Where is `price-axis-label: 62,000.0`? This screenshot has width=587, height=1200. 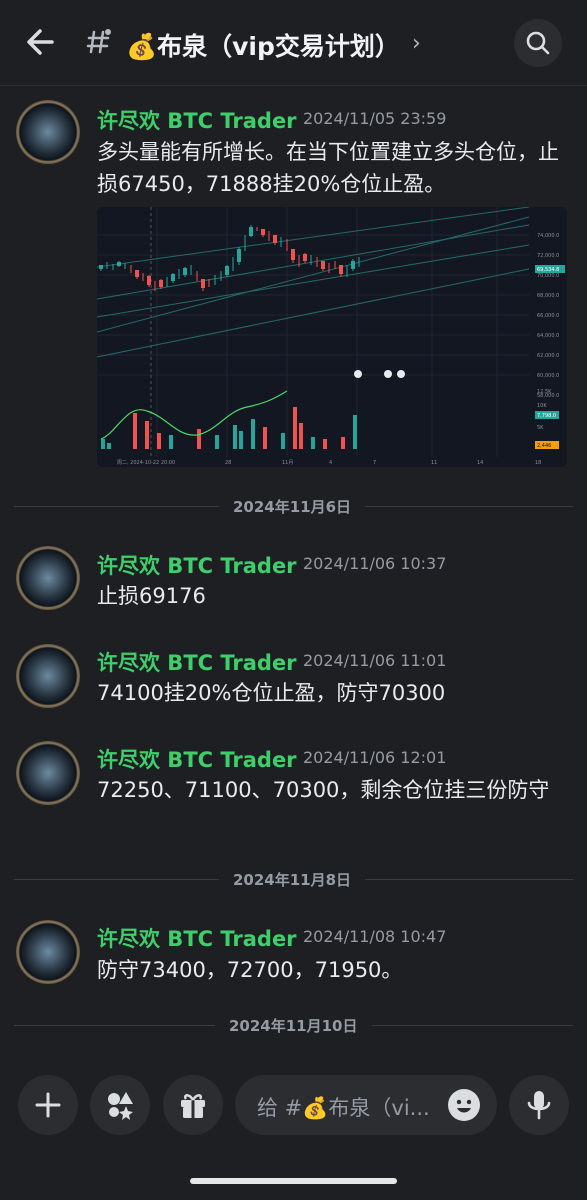
price-axis-label: 62,000.0 is located at coordinates (548, 356).